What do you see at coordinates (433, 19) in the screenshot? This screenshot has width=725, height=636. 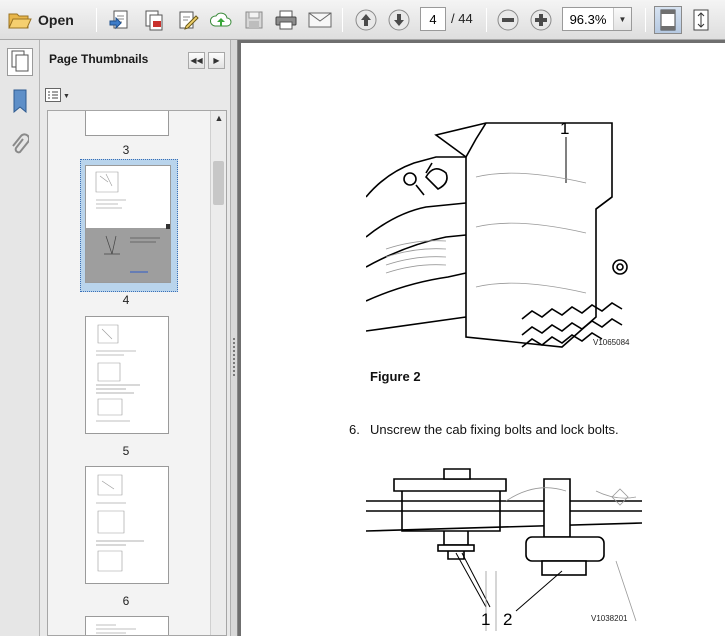 I see `page-number-input: 4` at bounding box center [433, 19].